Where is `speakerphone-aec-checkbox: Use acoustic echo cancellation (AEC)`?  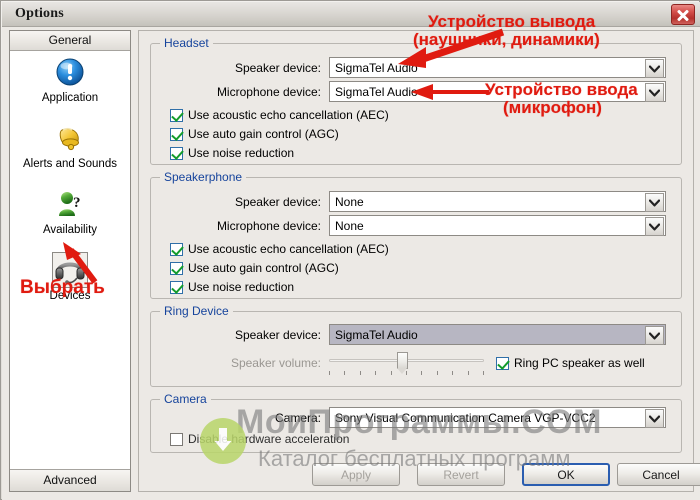
speakerphone-aec-checkbox: Use acoustic echo cancellation (AEC) is located at coordinates (279, 249).